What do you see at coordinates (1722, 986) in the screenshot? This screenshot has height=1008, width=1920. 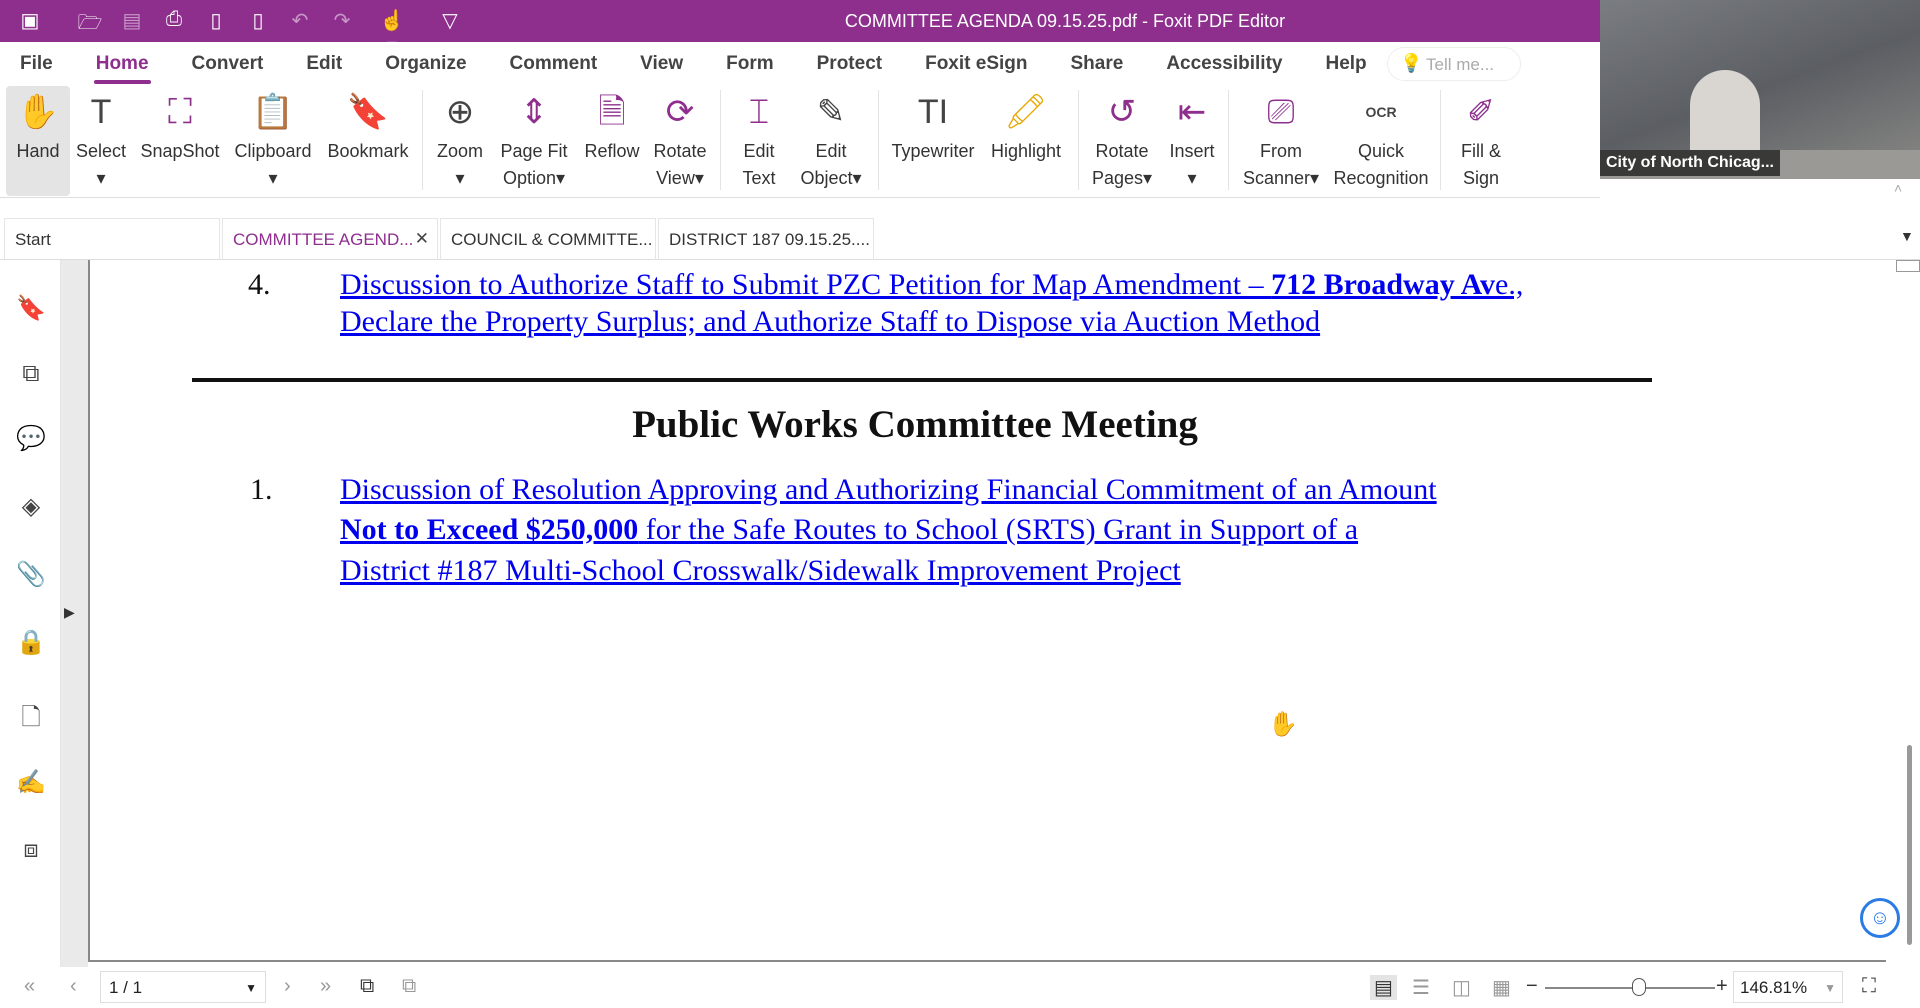 I see `zoom-in-icon: +` at bounding box center [1722, 986].